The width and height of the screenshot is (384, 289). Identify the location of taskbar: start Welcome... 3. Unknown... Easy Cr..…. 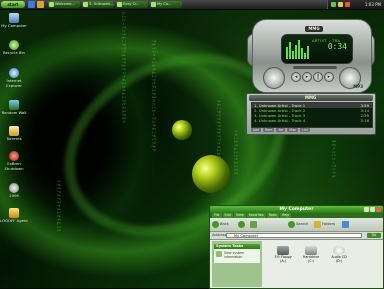
(192, 5).